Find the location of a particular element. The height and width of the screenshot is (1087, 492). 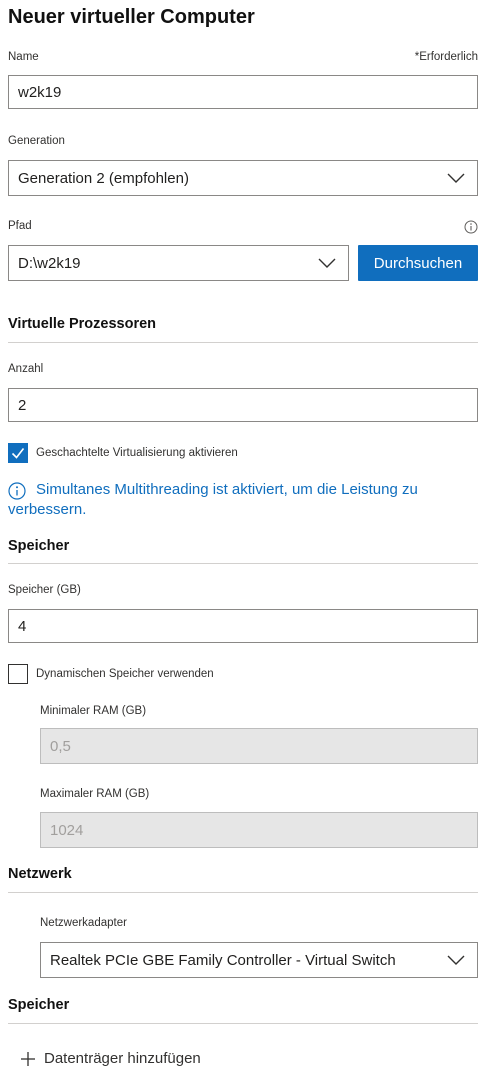

min-ram-value: 0,5 is located at coordinates (60, 746).